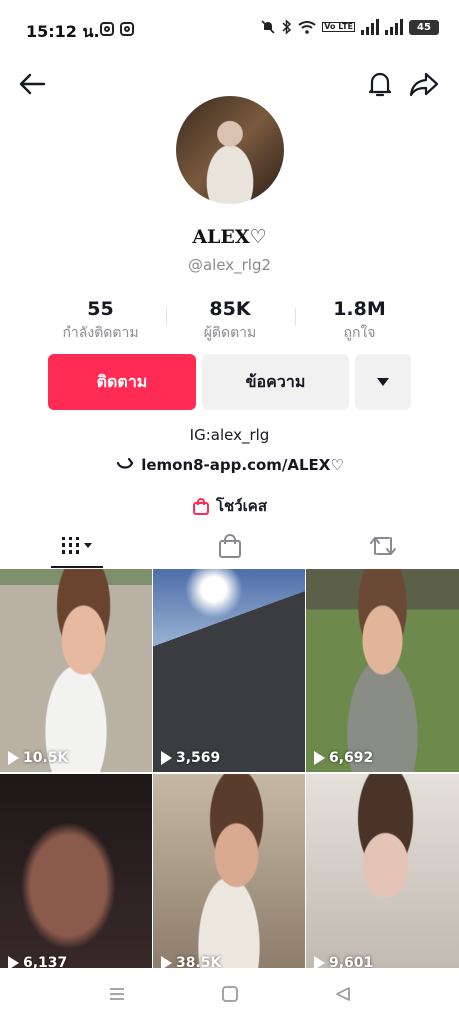 This screenshot has width=459, height=1024. I want to click on repost-icon, so click(382, 546).